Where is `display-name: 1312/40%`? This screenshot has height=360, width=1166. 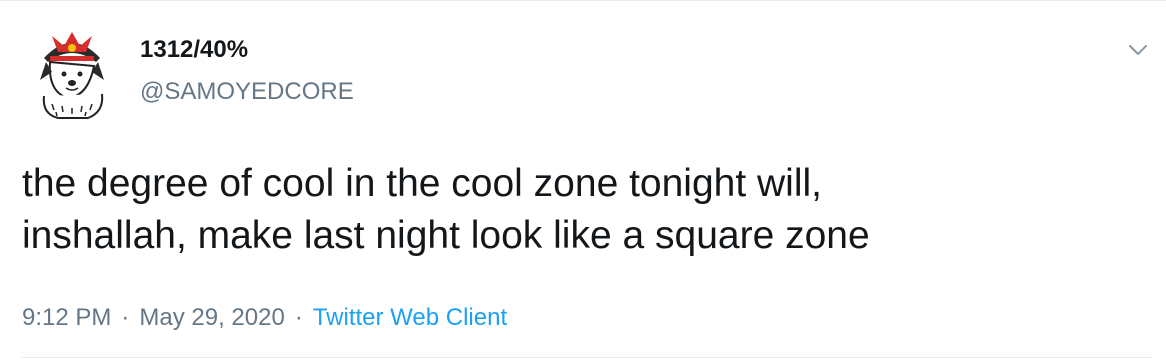 display-name: 1312/40% is located at coordinates (194, 50).